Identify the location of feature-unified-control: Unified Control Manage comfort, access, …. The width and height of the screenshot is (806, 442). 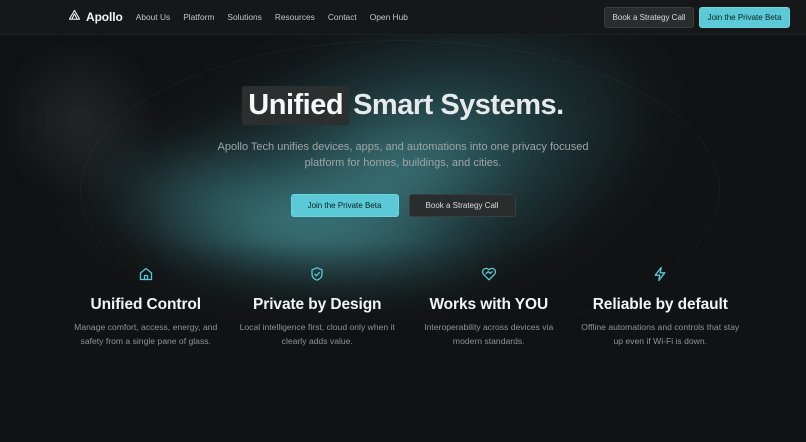
(146, 307).